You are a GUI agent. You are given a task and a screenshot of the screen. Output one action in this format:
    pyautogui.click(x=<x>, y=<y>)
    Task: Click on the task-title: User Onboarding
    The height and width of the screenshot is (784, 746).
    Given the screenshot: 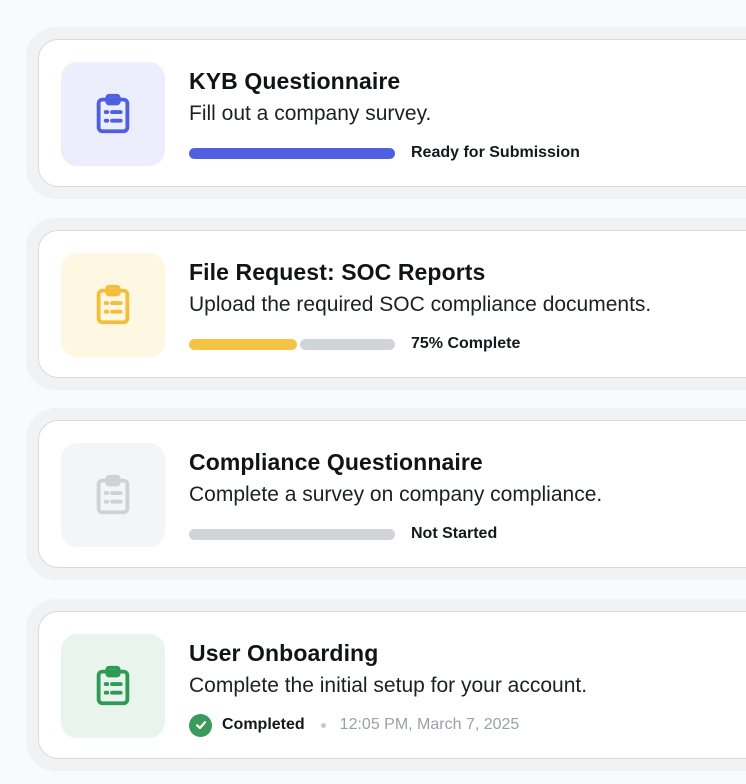 What is the action you would take?
    pyautogui.click(x=284, y=653)
    